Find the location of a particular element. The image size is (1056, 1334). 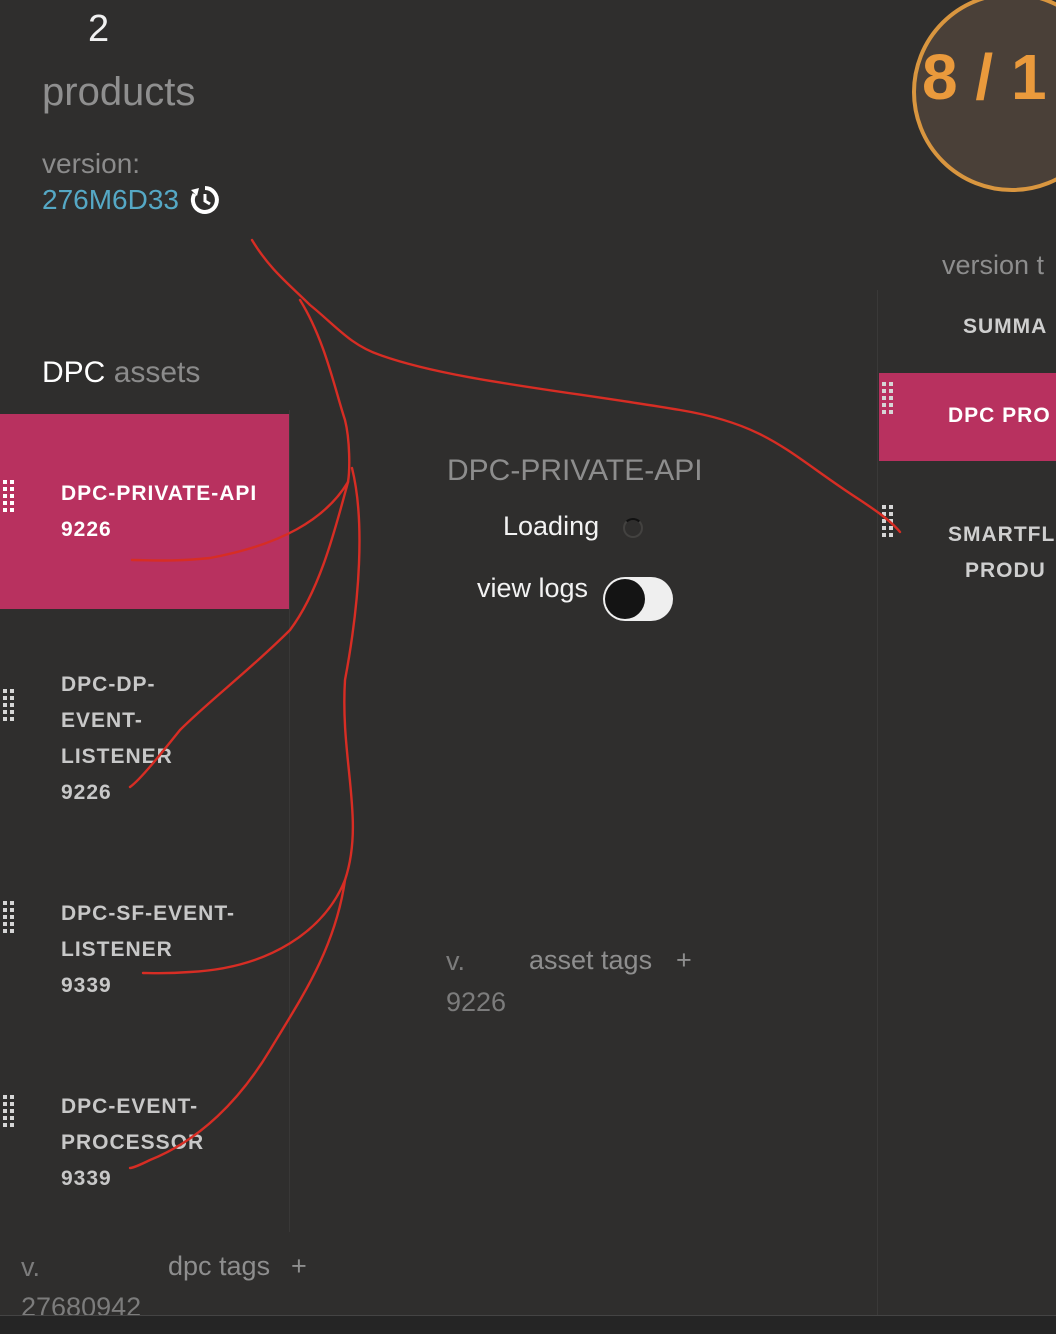

toggle-knob is located at coordinates (625, 599).